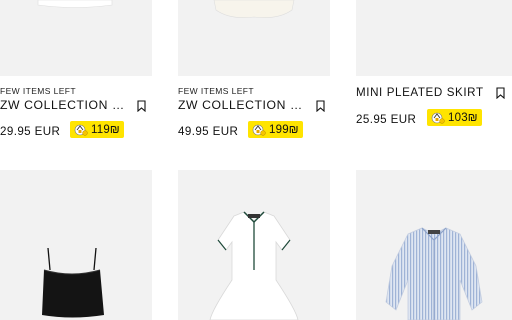 The image size is (512, 320). What do you see at coordinates (208, 131) in the screenshot?
I see `product-price: 49.95 EUR` at bounding box center [208, 131].